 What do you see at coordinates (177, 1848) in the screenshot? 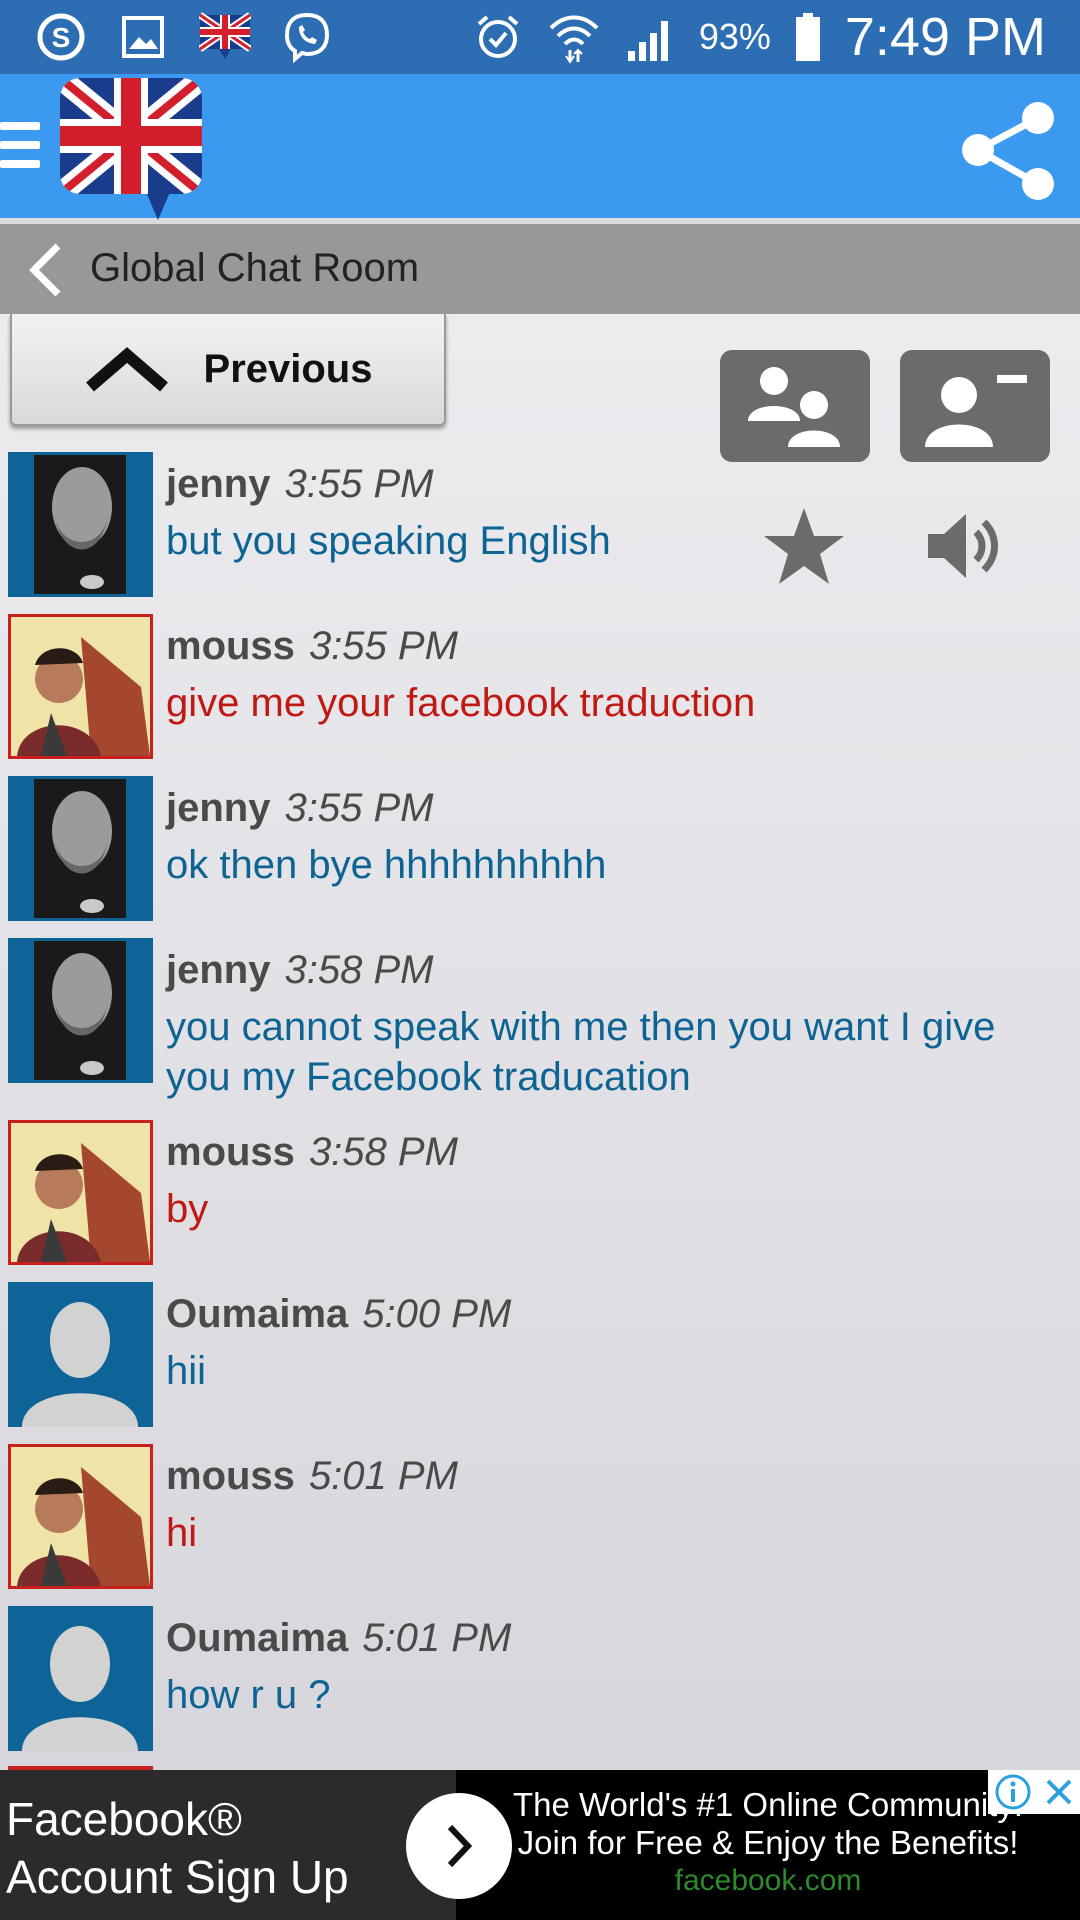
I see `ad-headline: Facebook® Account Sign Up` at bounding box center [177, 1848].